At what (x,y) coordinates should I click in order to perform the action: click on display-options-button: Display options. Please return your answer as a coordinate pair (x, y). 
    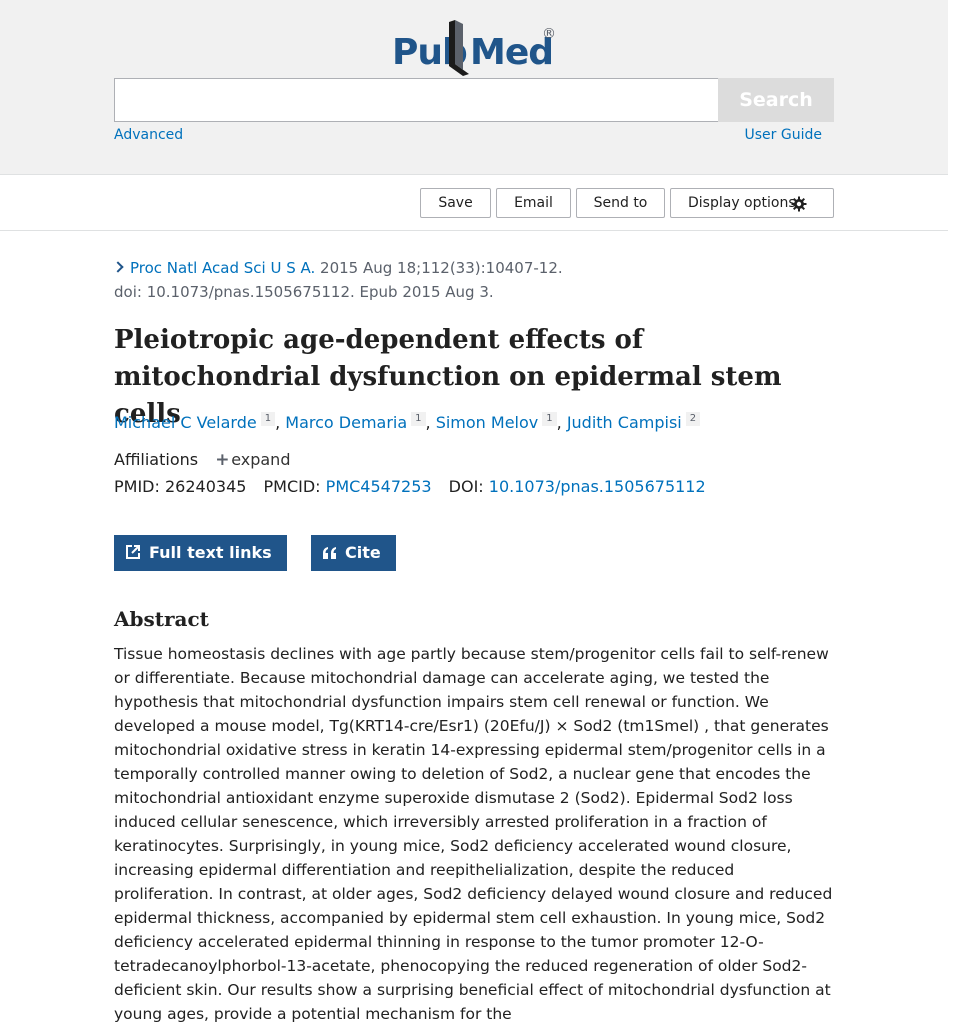
    Looking at the image, I should click on (752, 203).